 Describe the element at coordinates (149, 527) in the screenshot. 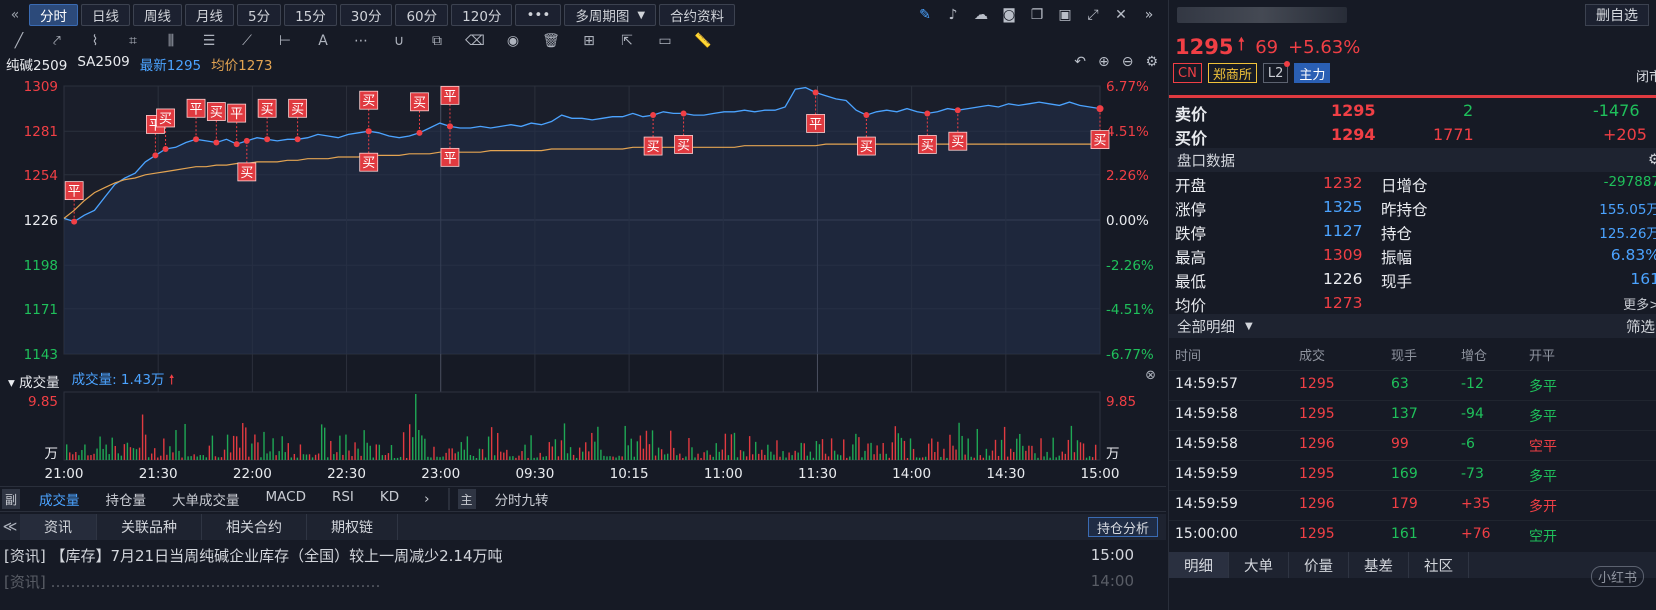

I see `news-tab: 关联品种` at that location.